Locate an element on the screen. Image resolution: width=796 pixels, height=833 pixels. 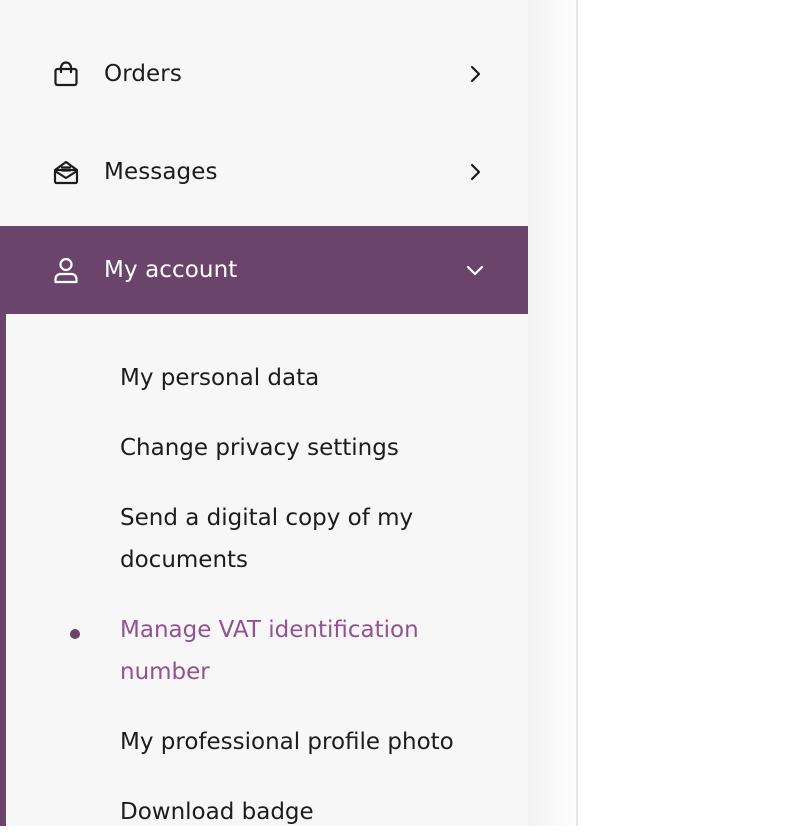
chevron-down-icon is located at coordinates (475, 270).